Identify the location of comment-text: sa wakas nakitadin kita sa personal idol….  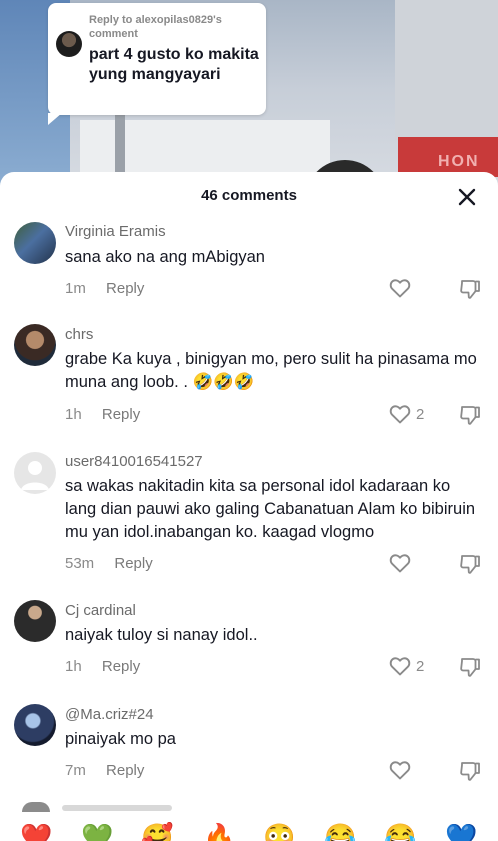
(270, 509).